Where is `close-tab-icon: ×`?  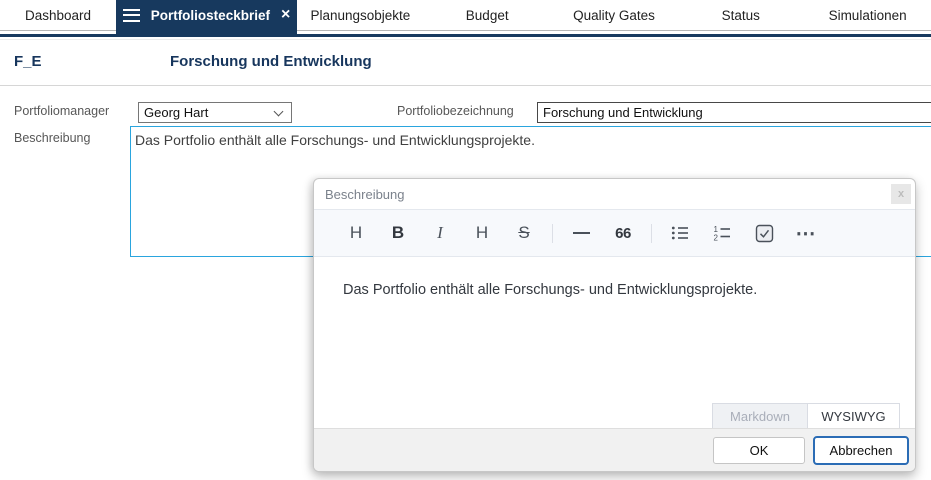
close-tab-icon: × is located at coordinates (285, 15).